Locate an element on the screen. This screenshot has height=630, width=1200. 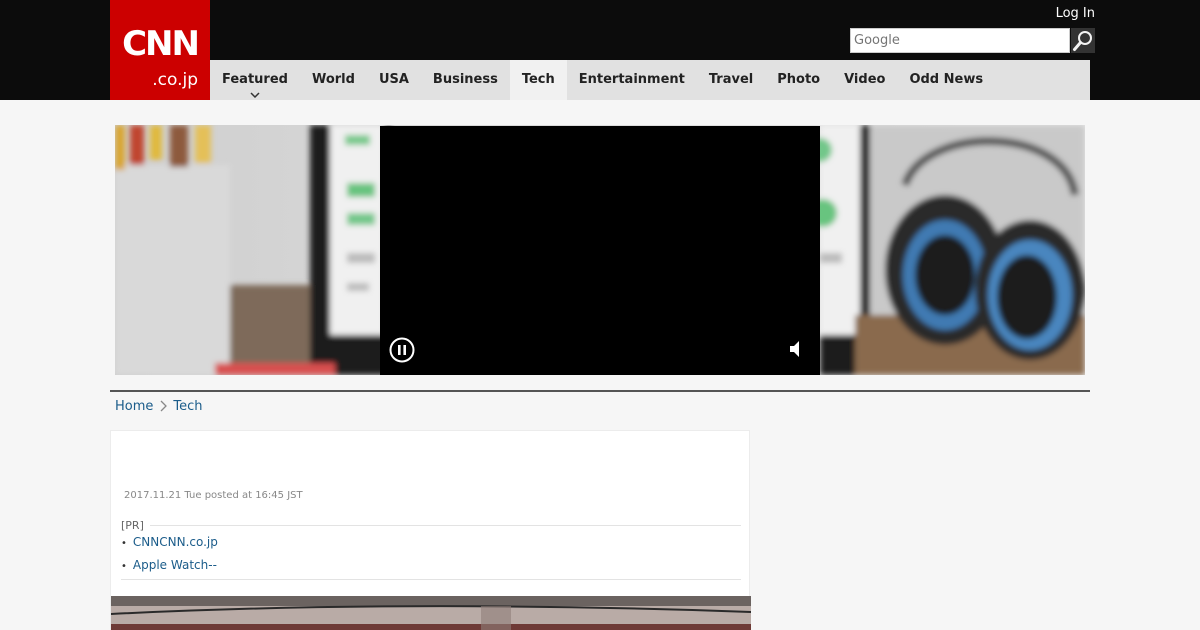
nav-item-label: Entertainment is located at coordinates (631, 79).